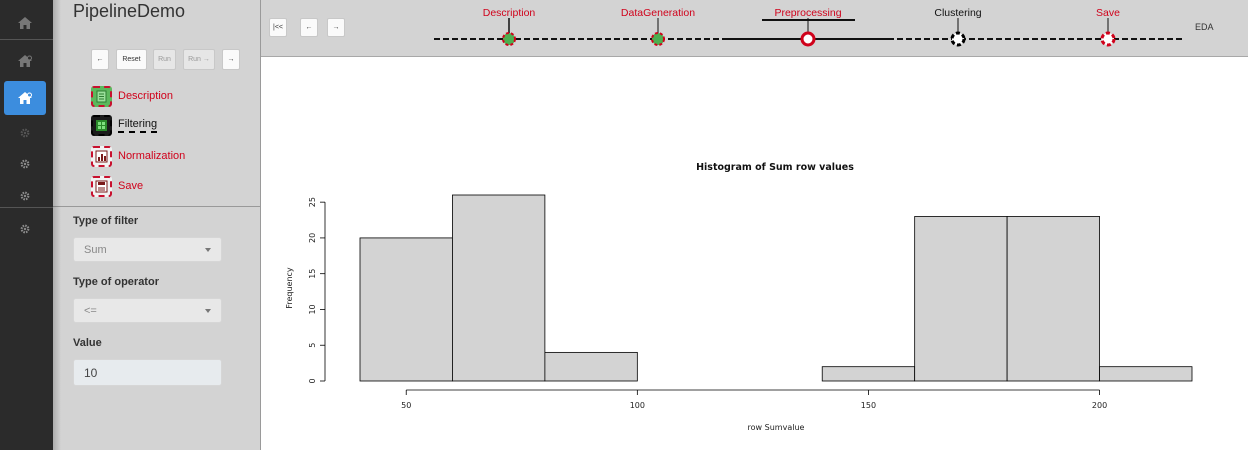  I want to click on step-filtering: Filtering, so click(124, 125).